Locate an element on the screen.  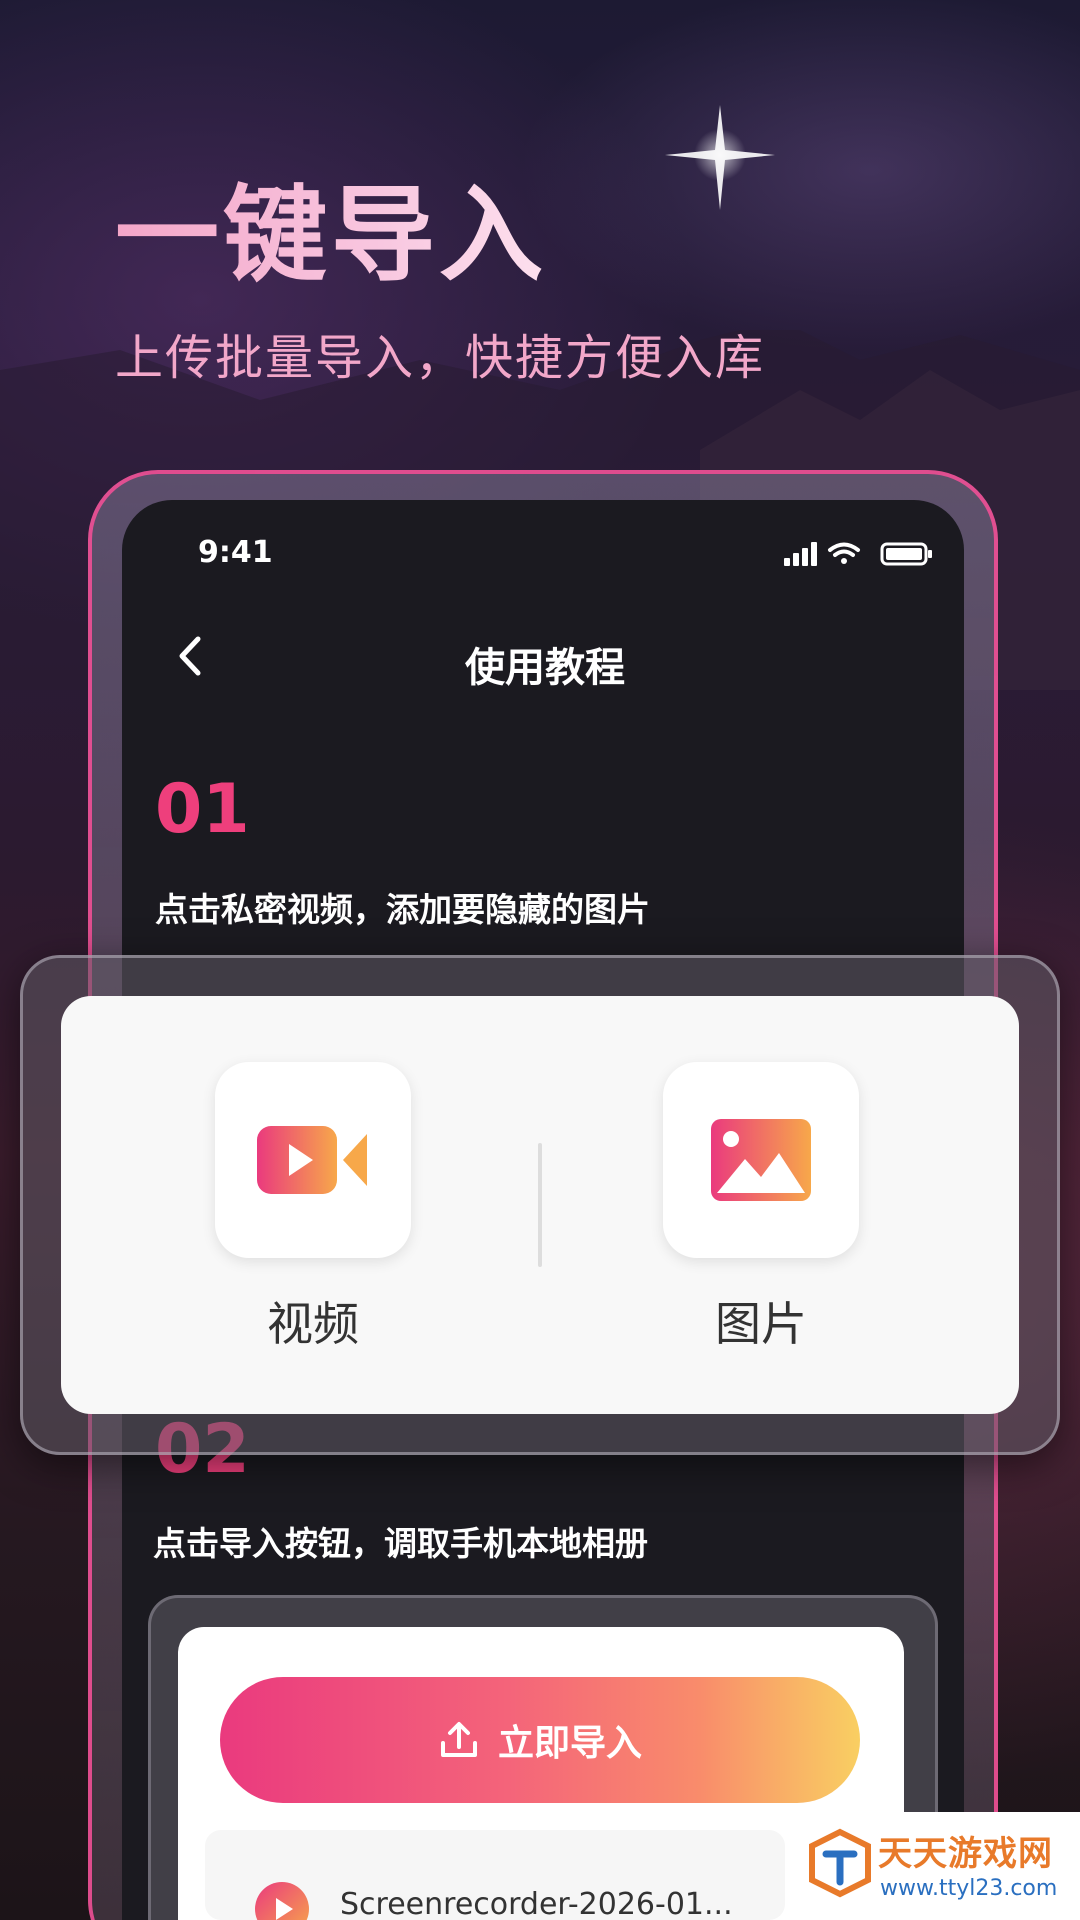
image-option-button is located at coordinates (761, 1160).